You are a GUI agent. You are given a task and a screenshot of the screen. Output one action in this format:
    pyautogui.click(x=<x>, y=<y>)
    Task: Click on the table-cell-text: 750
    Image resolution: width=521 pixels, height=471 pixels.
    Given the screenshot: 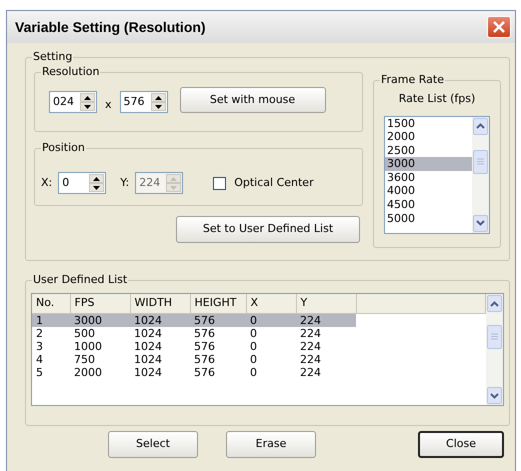 What is the action you would take?
    pyautogui.click(x=84, y=359)
    